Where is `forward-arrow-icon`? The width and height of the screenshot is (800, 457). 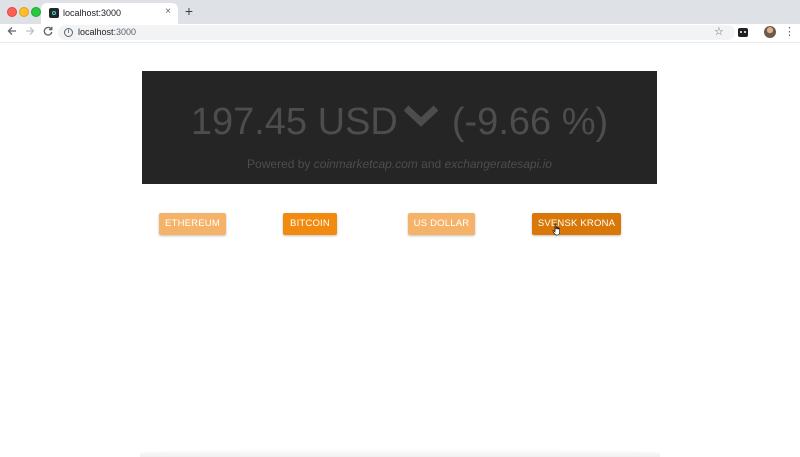
forward-arrow-icon is located at coordinates (30, 32).